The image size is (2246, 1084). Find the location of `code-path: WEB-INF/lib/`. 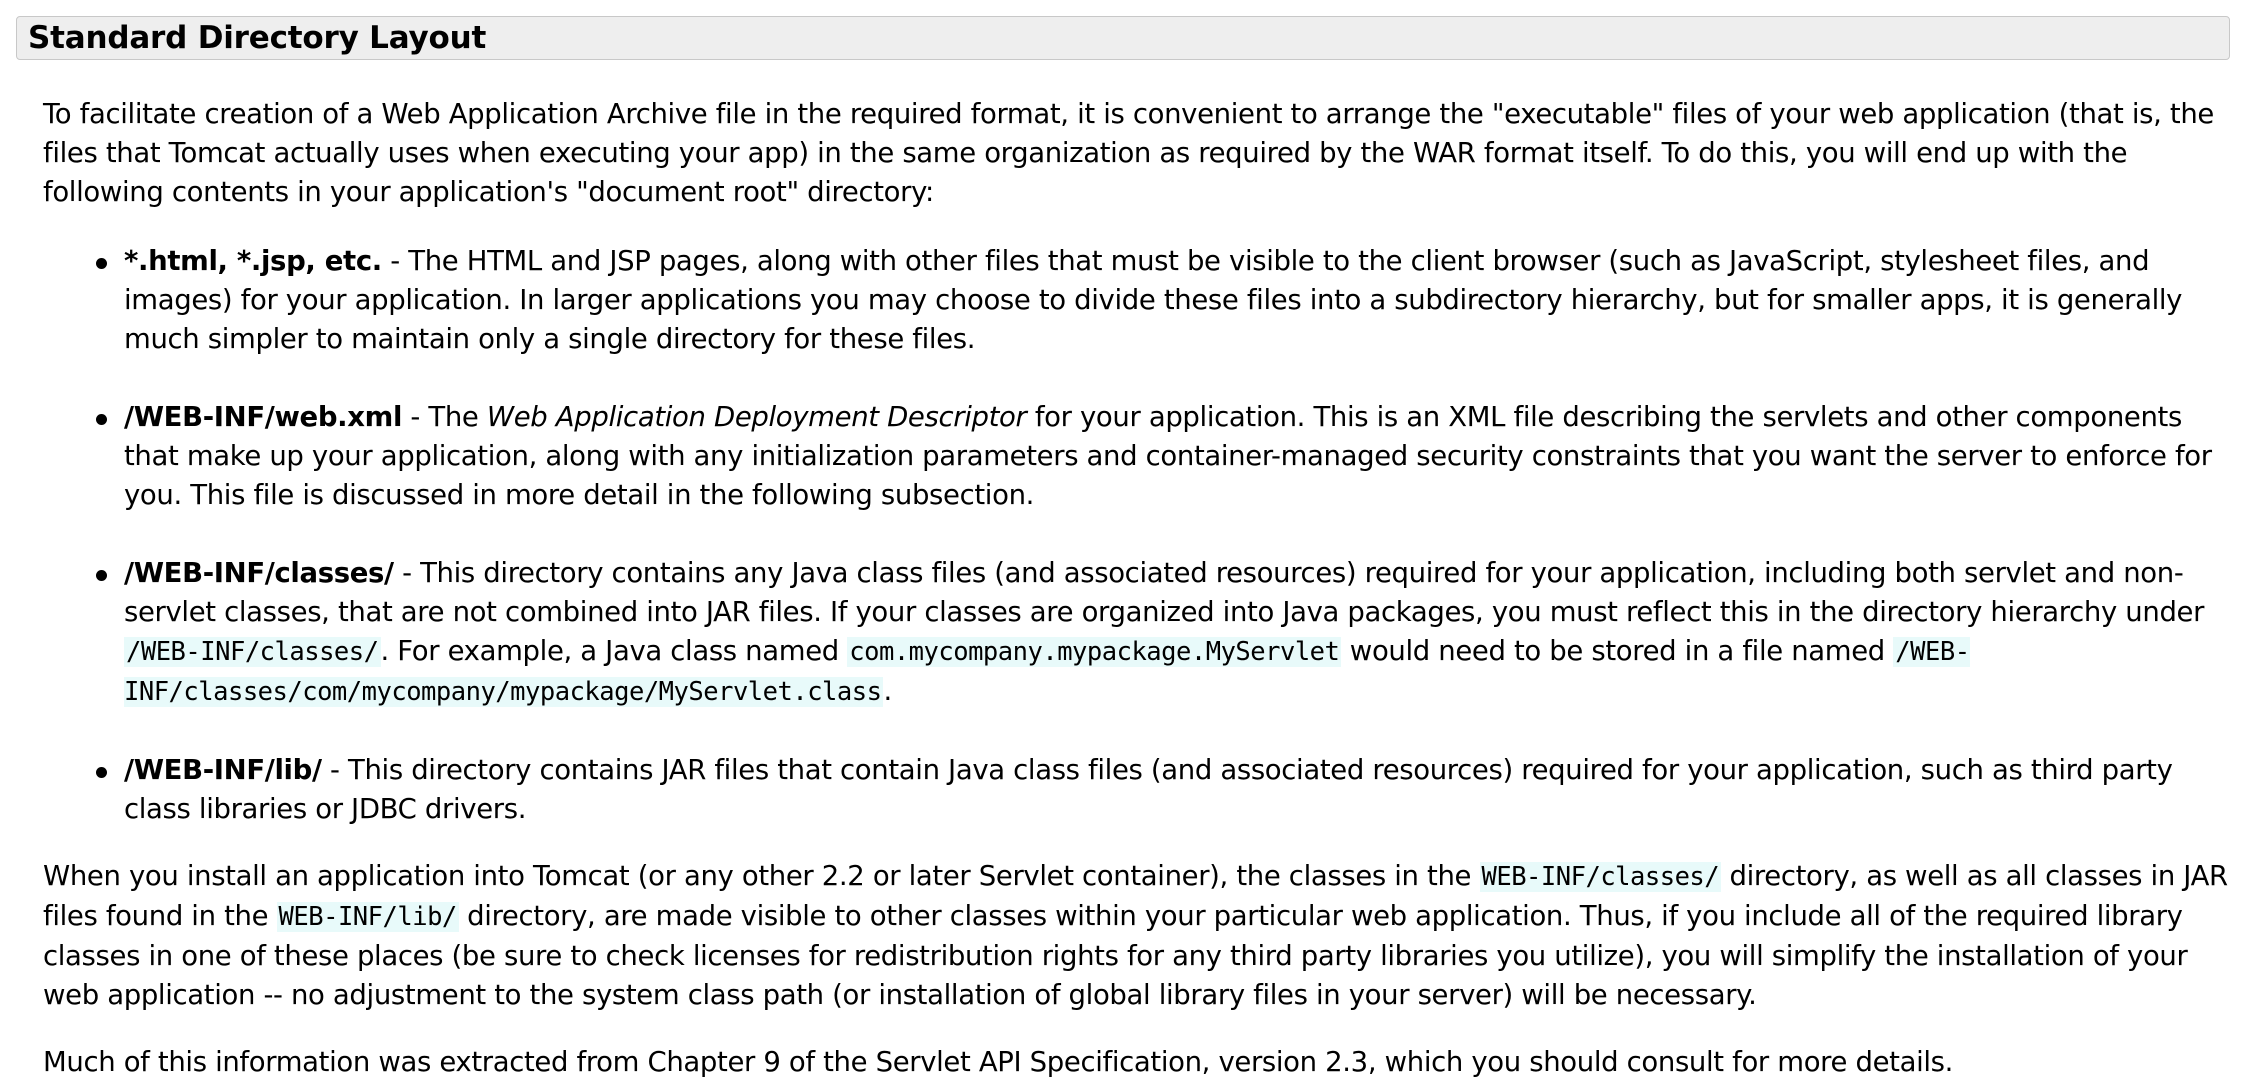

code-path: WEB-INF/lib/ is located at coordinates (367, 917).